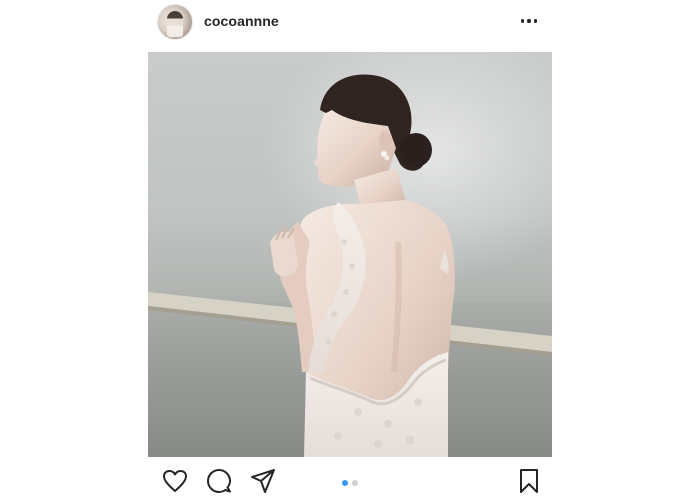  I want to click on bookmark-icon, so click(529, 481).